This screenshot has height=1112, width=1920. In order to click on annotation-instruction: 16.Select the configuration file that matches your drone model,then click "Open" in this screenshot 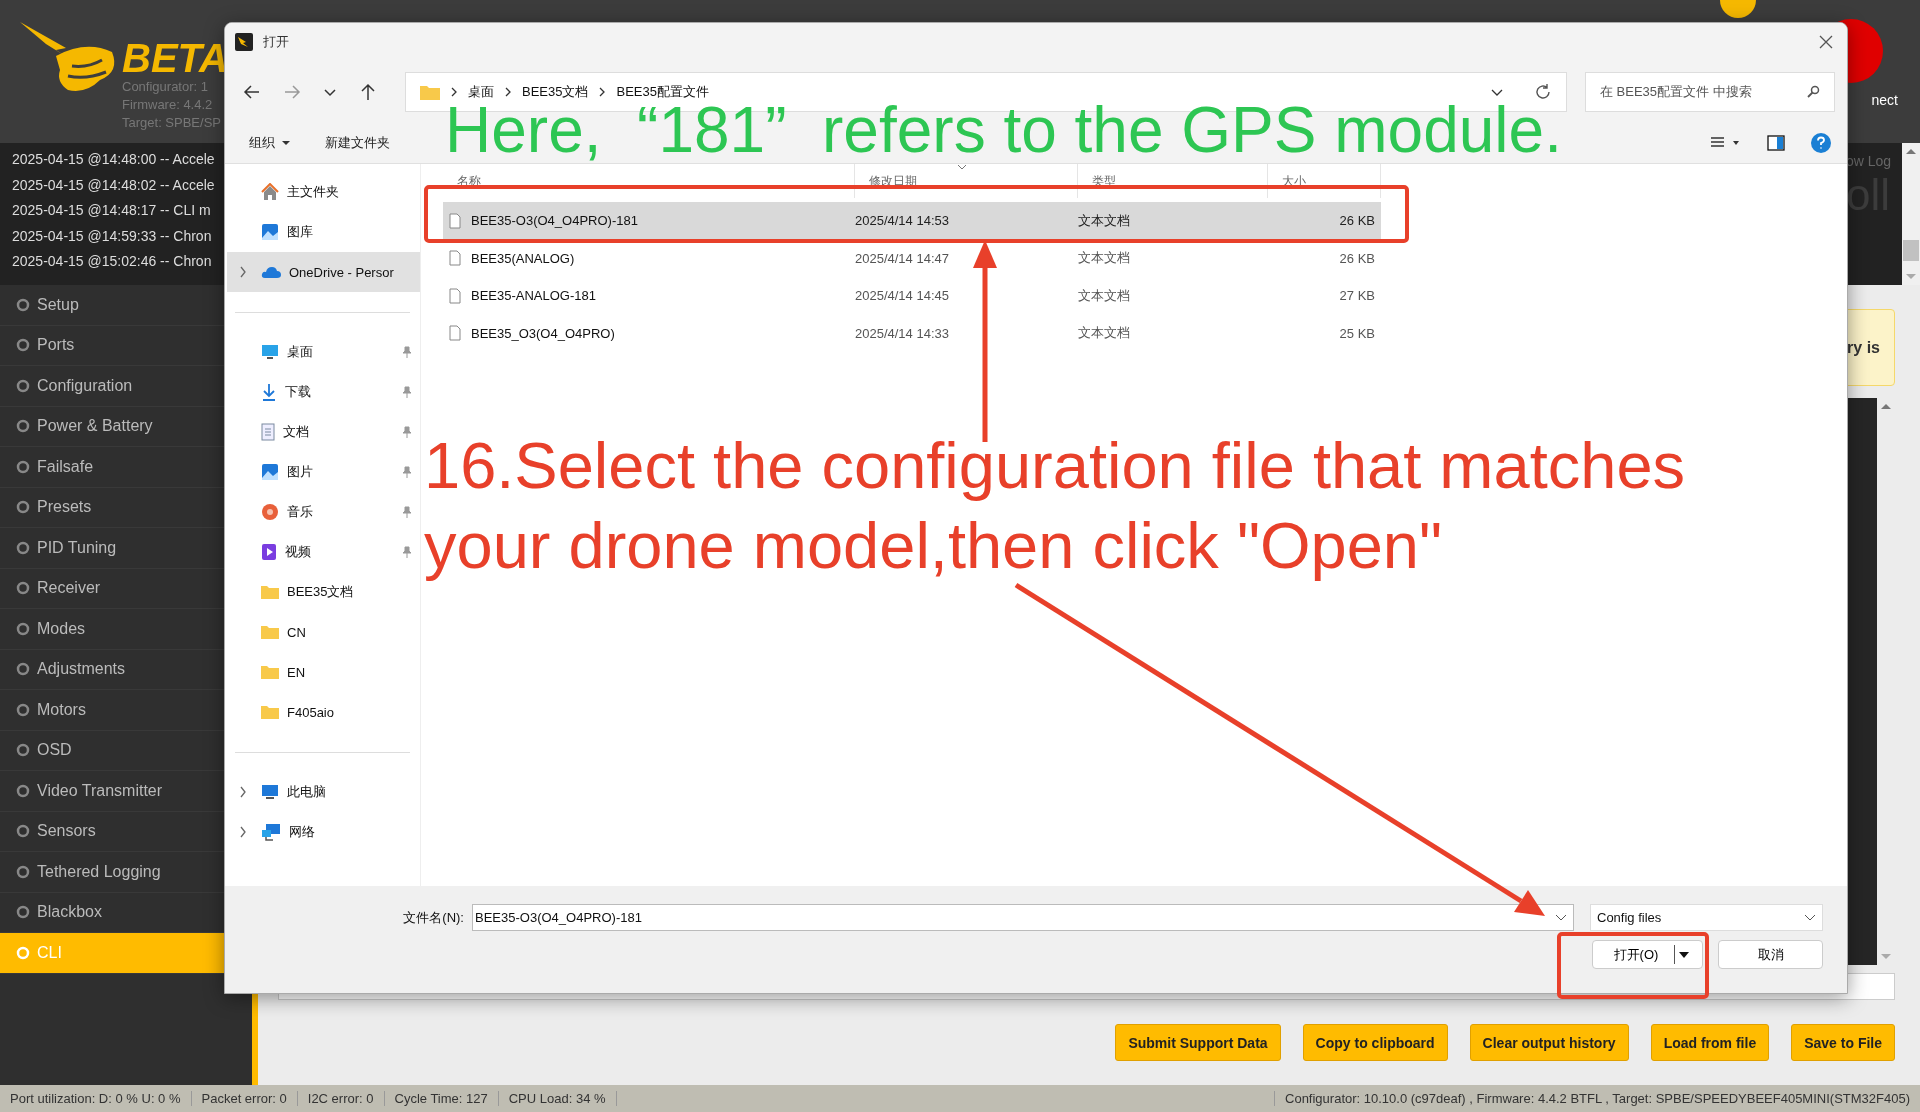, I will do `click(1055, 506)`.